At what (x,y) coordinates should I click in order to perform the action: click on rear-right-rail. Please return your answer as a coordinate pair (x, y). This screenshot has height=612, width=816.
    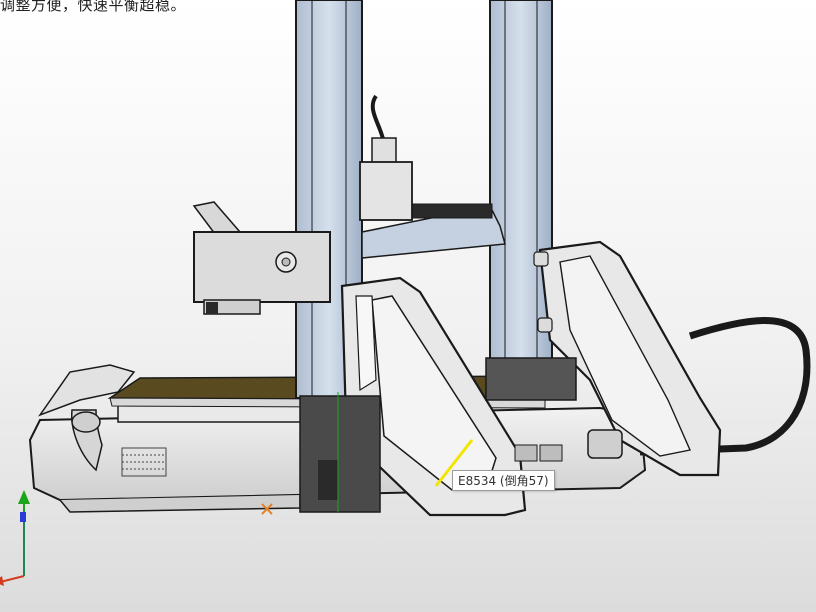
    Looking at the image, I should click on (521, 186).